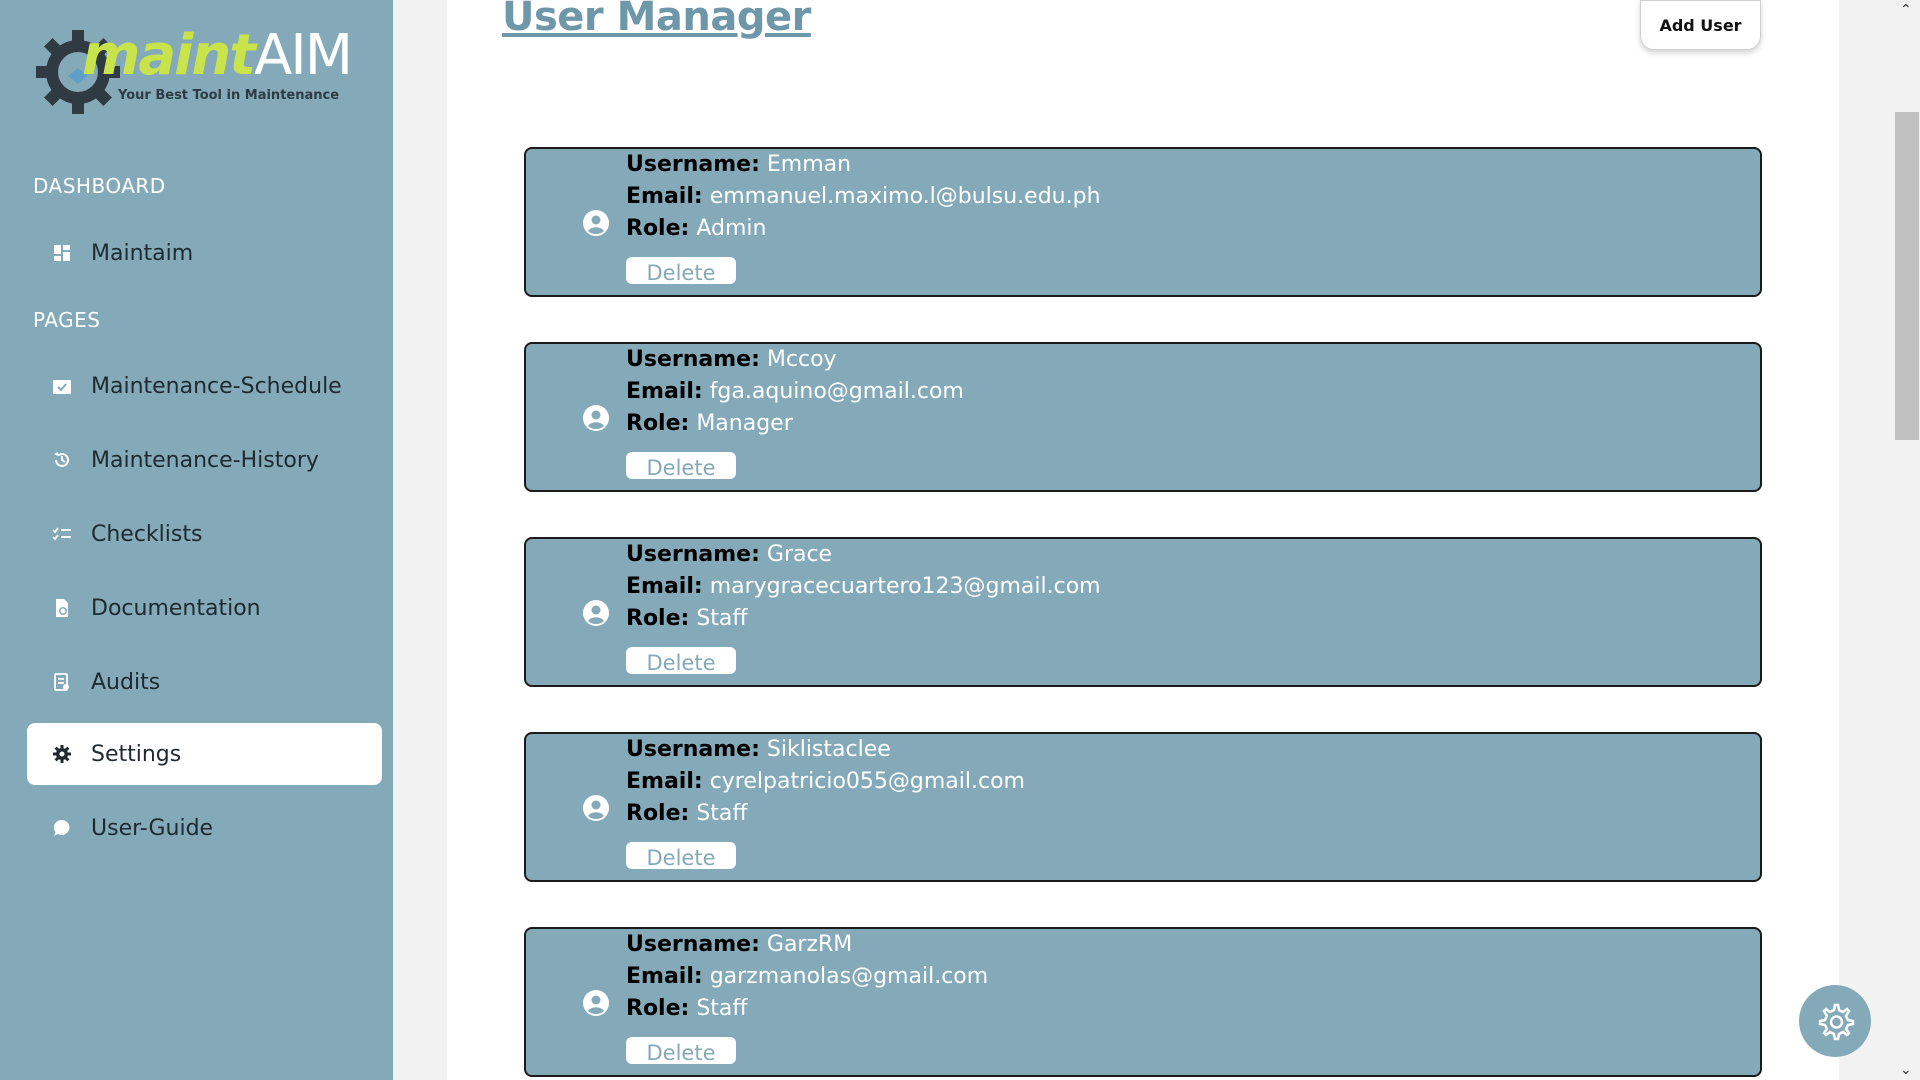 The image size is (1920, 1080). Describe the element at coordinates (169, 55) in the screenshot. I see `logo-maint: maint` at that location.